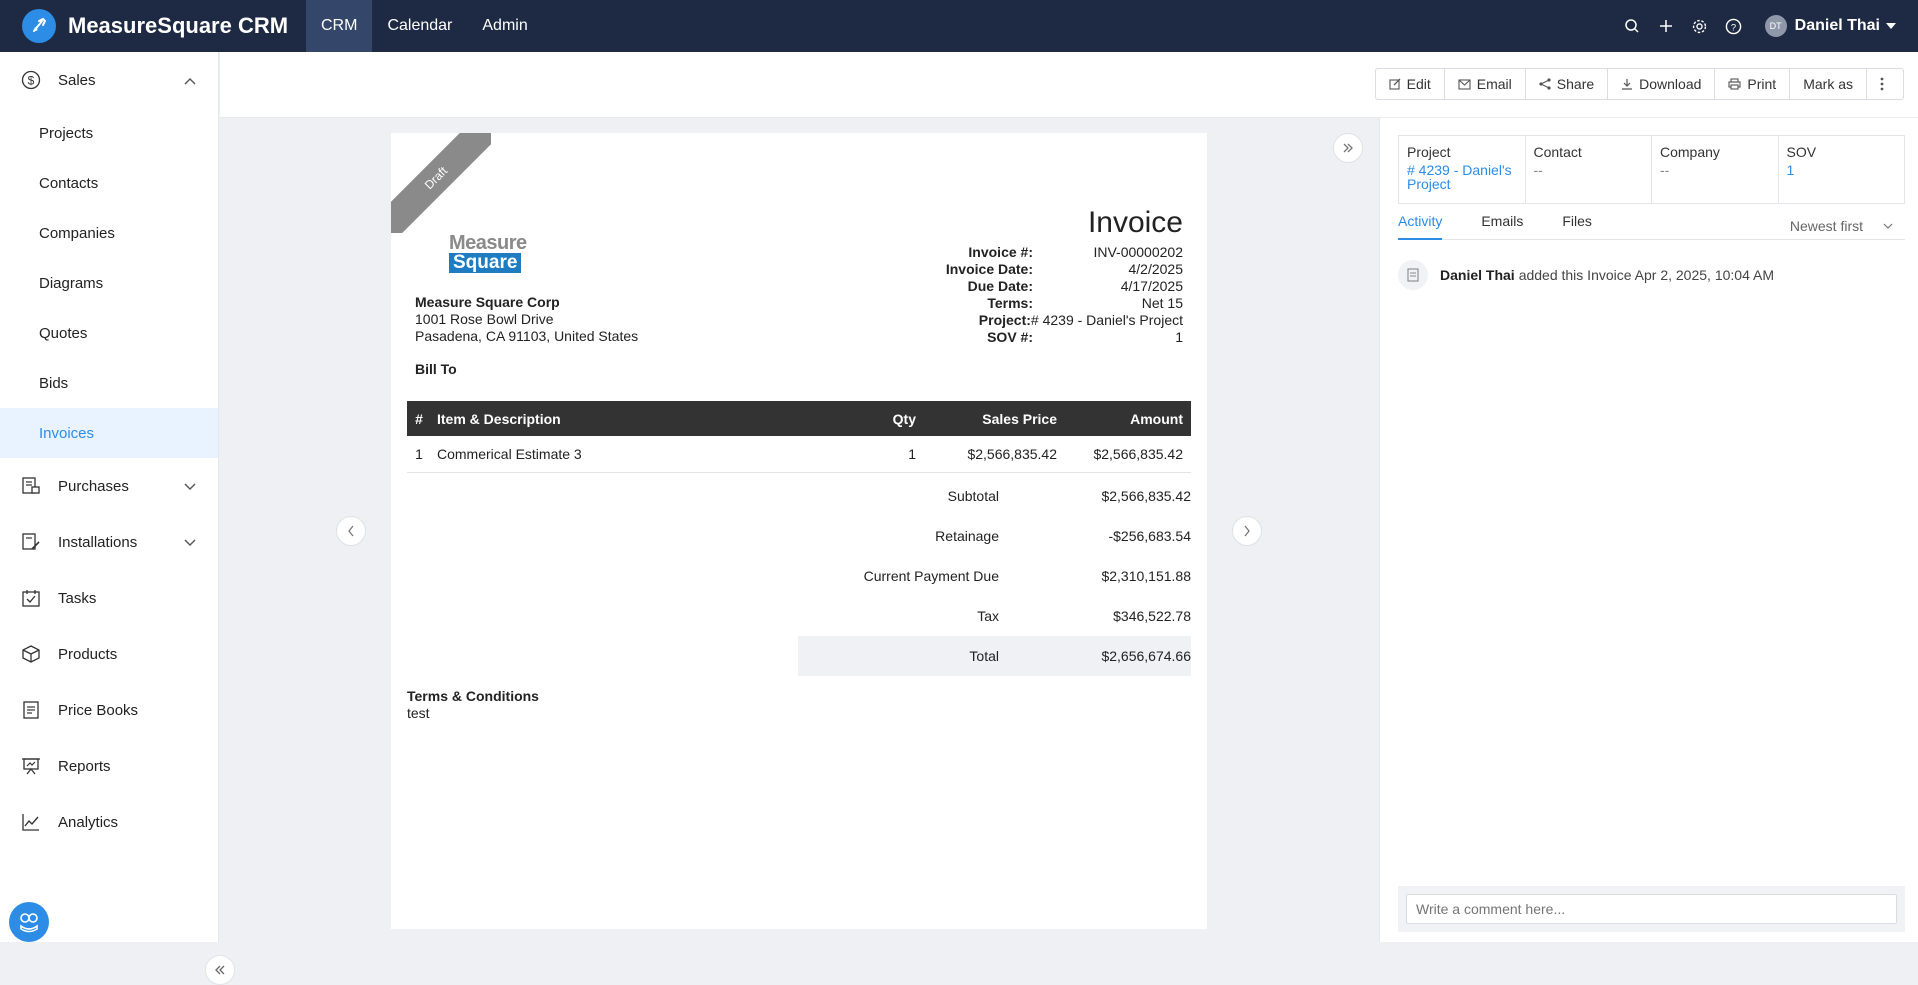 This screenshot has height=985, width=1918. I want to click on meta-row: Terms: Net 15, so click(1064, 303).